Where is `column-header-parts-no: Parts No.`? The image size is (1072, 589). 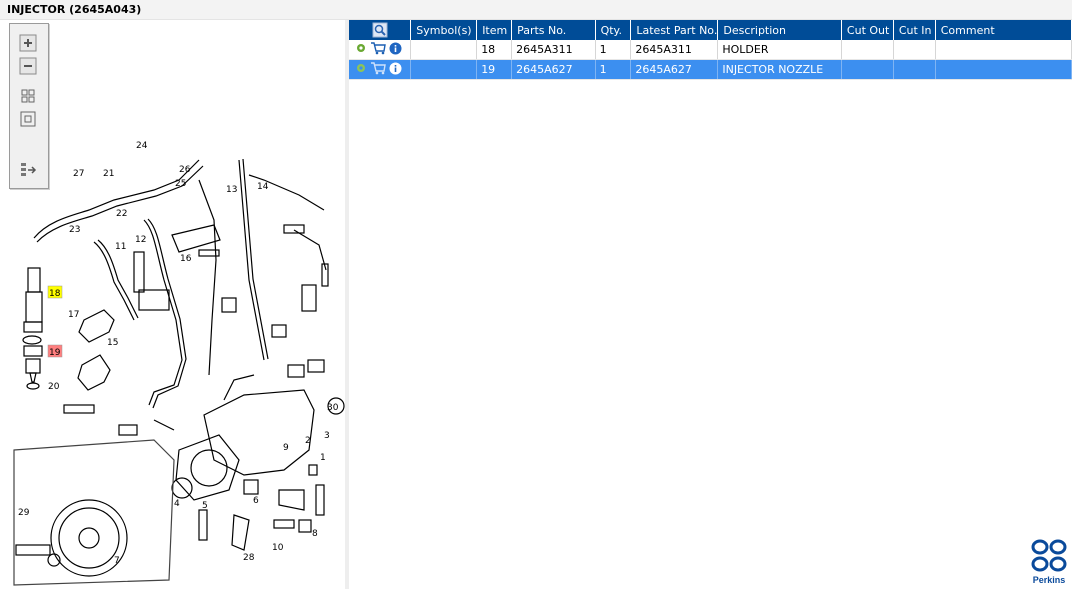 column-header-parts-no: Parts No. is located at coordinates (553, 30).